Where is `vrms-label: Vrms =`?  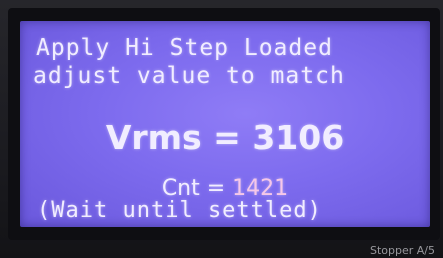
vrms-label: Vrms = is located at coordinates (179, 137).